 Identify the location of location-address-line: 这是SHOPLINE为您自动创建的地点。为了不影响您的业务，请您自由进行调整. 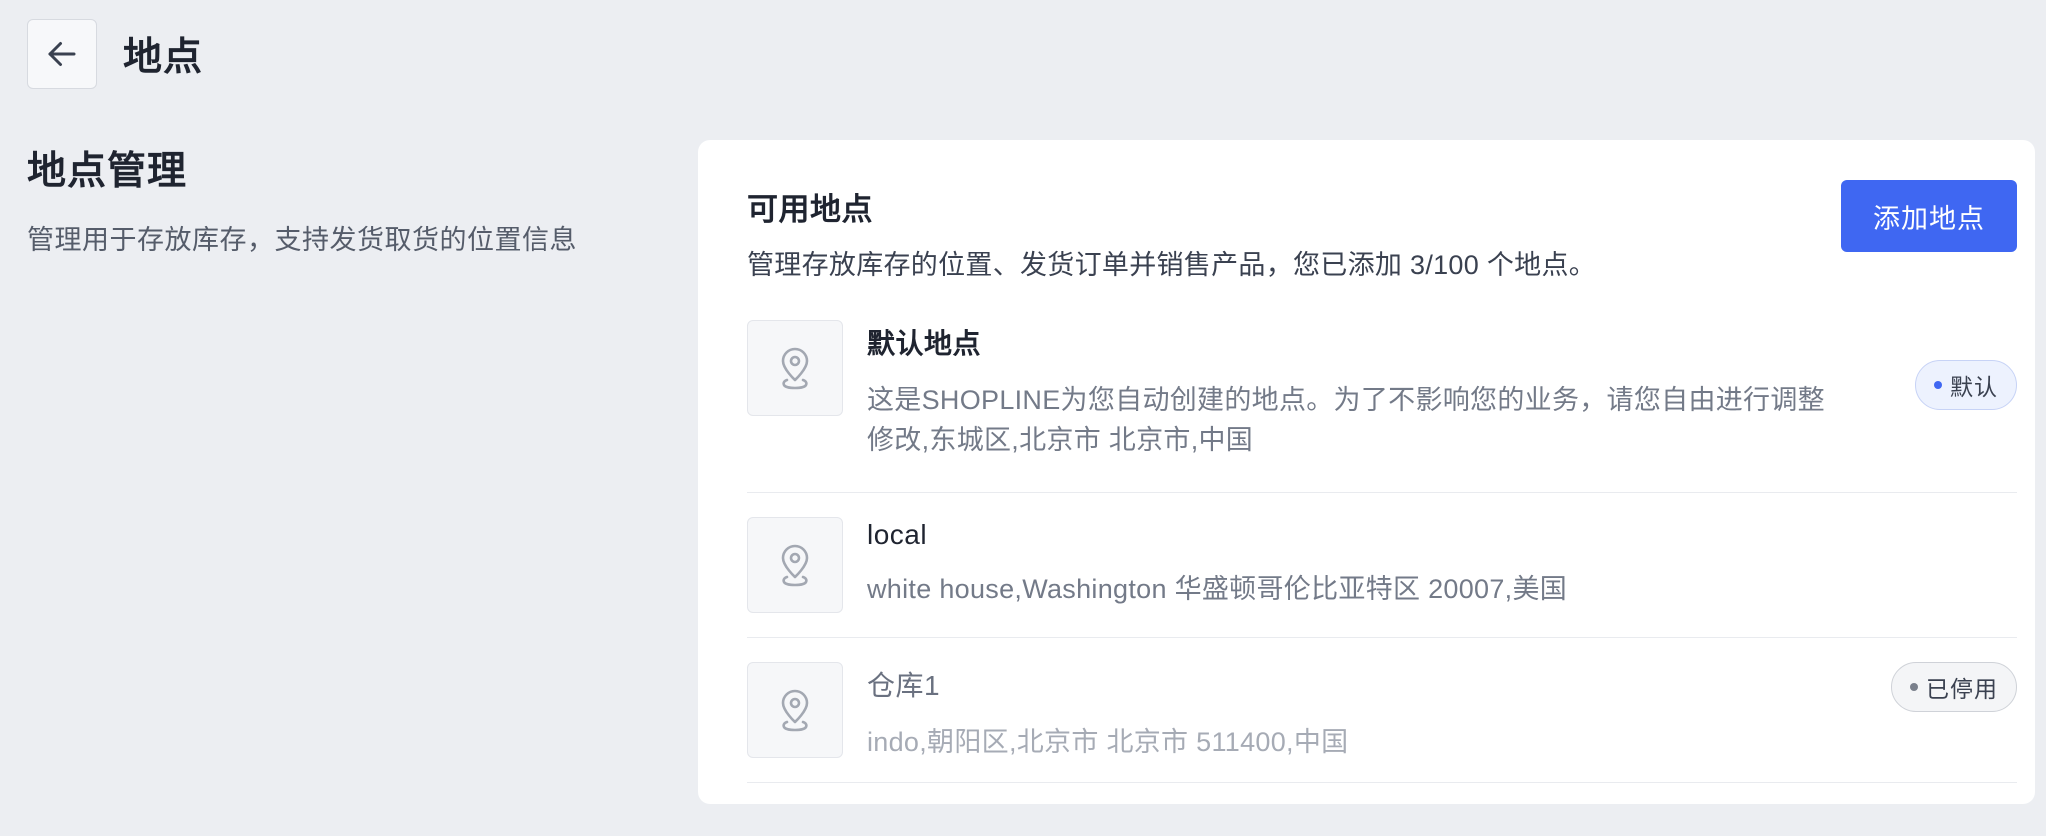
(1346, 400).